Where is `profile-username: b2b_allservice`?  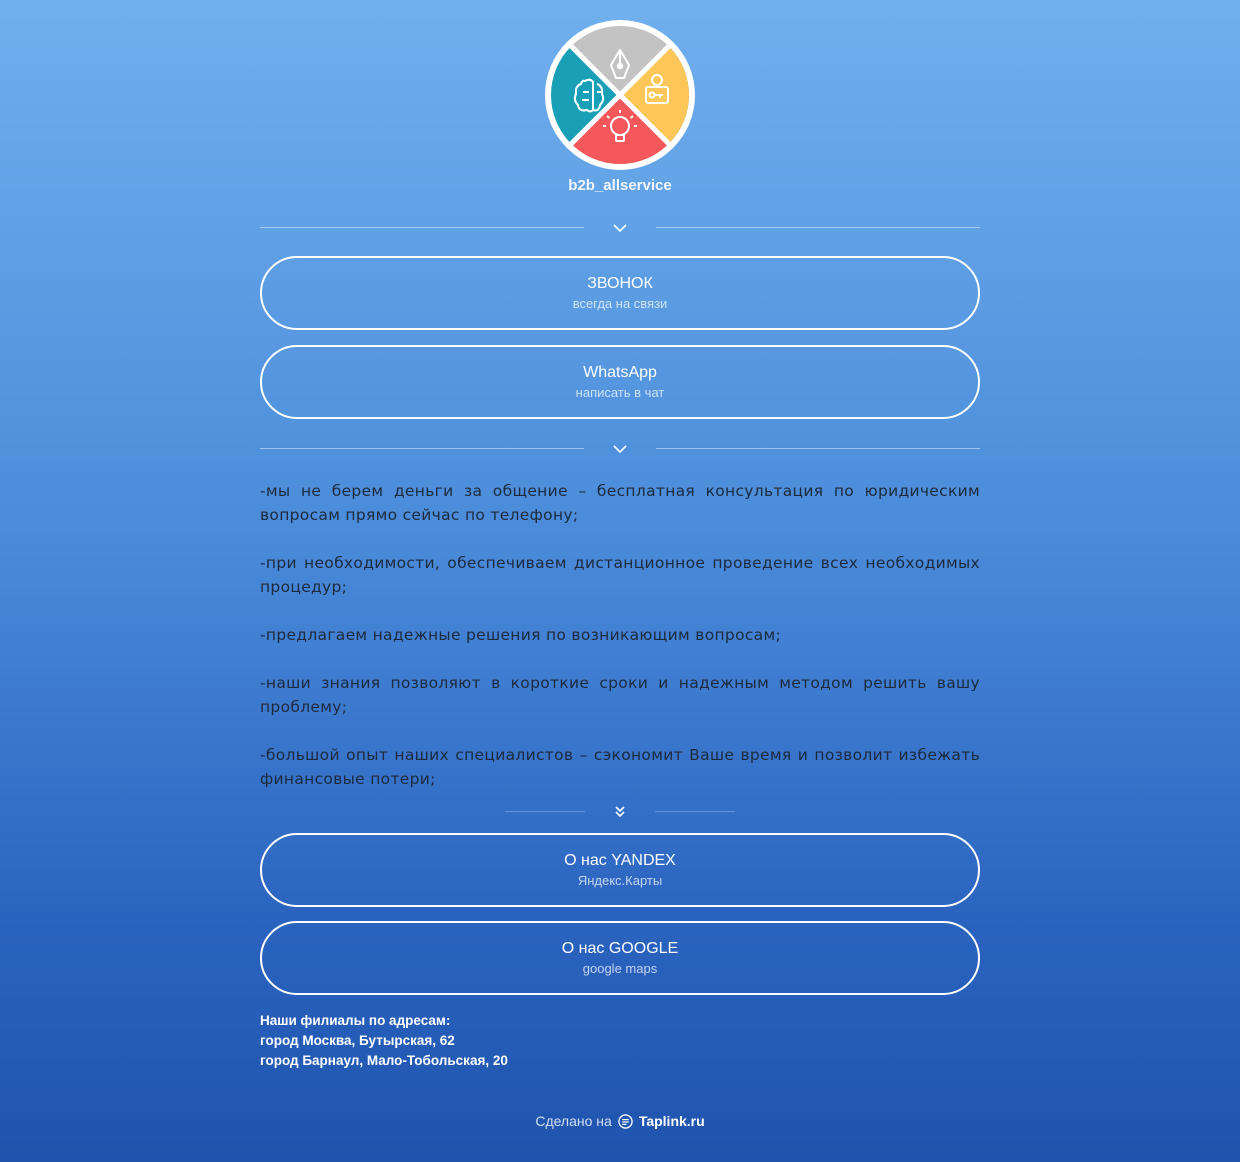 profile-username: b2b_allservice is located at coordinates (620, 185).